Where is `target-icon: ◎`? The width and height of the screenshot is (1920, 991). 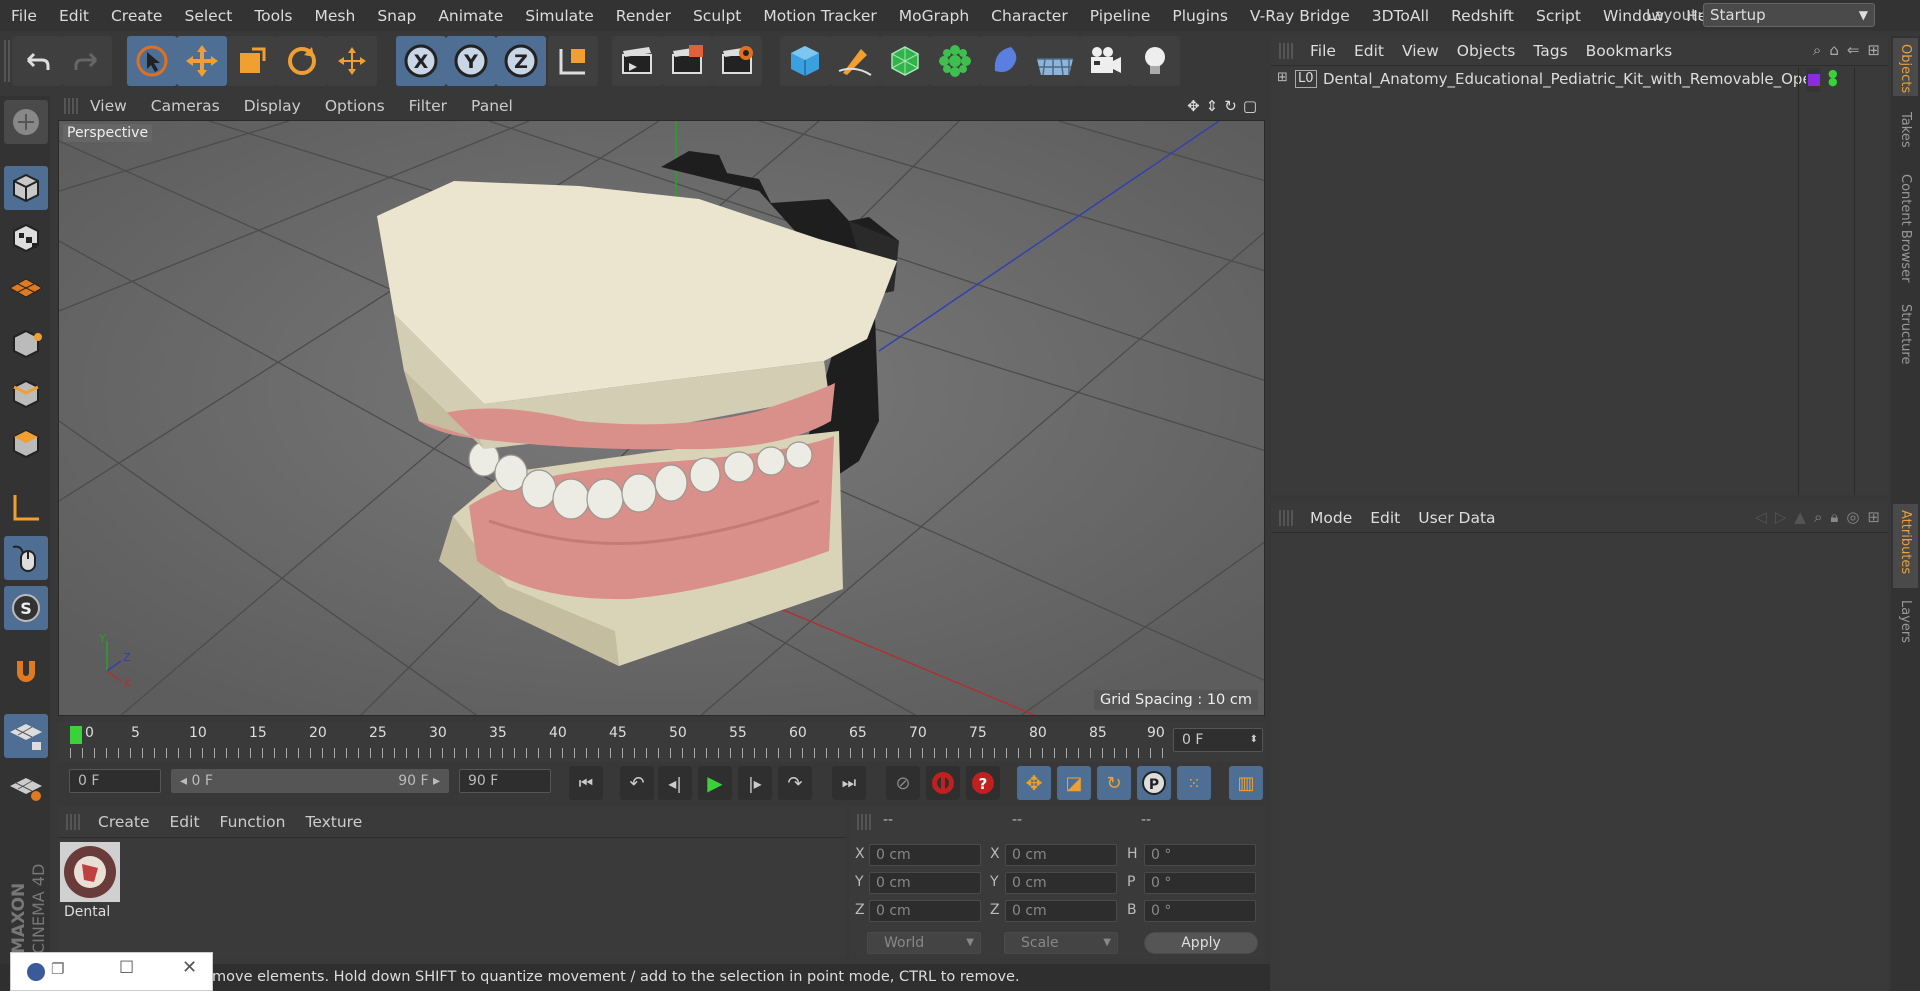
target-icon: ◎ is located at coordinates (1852, 517).